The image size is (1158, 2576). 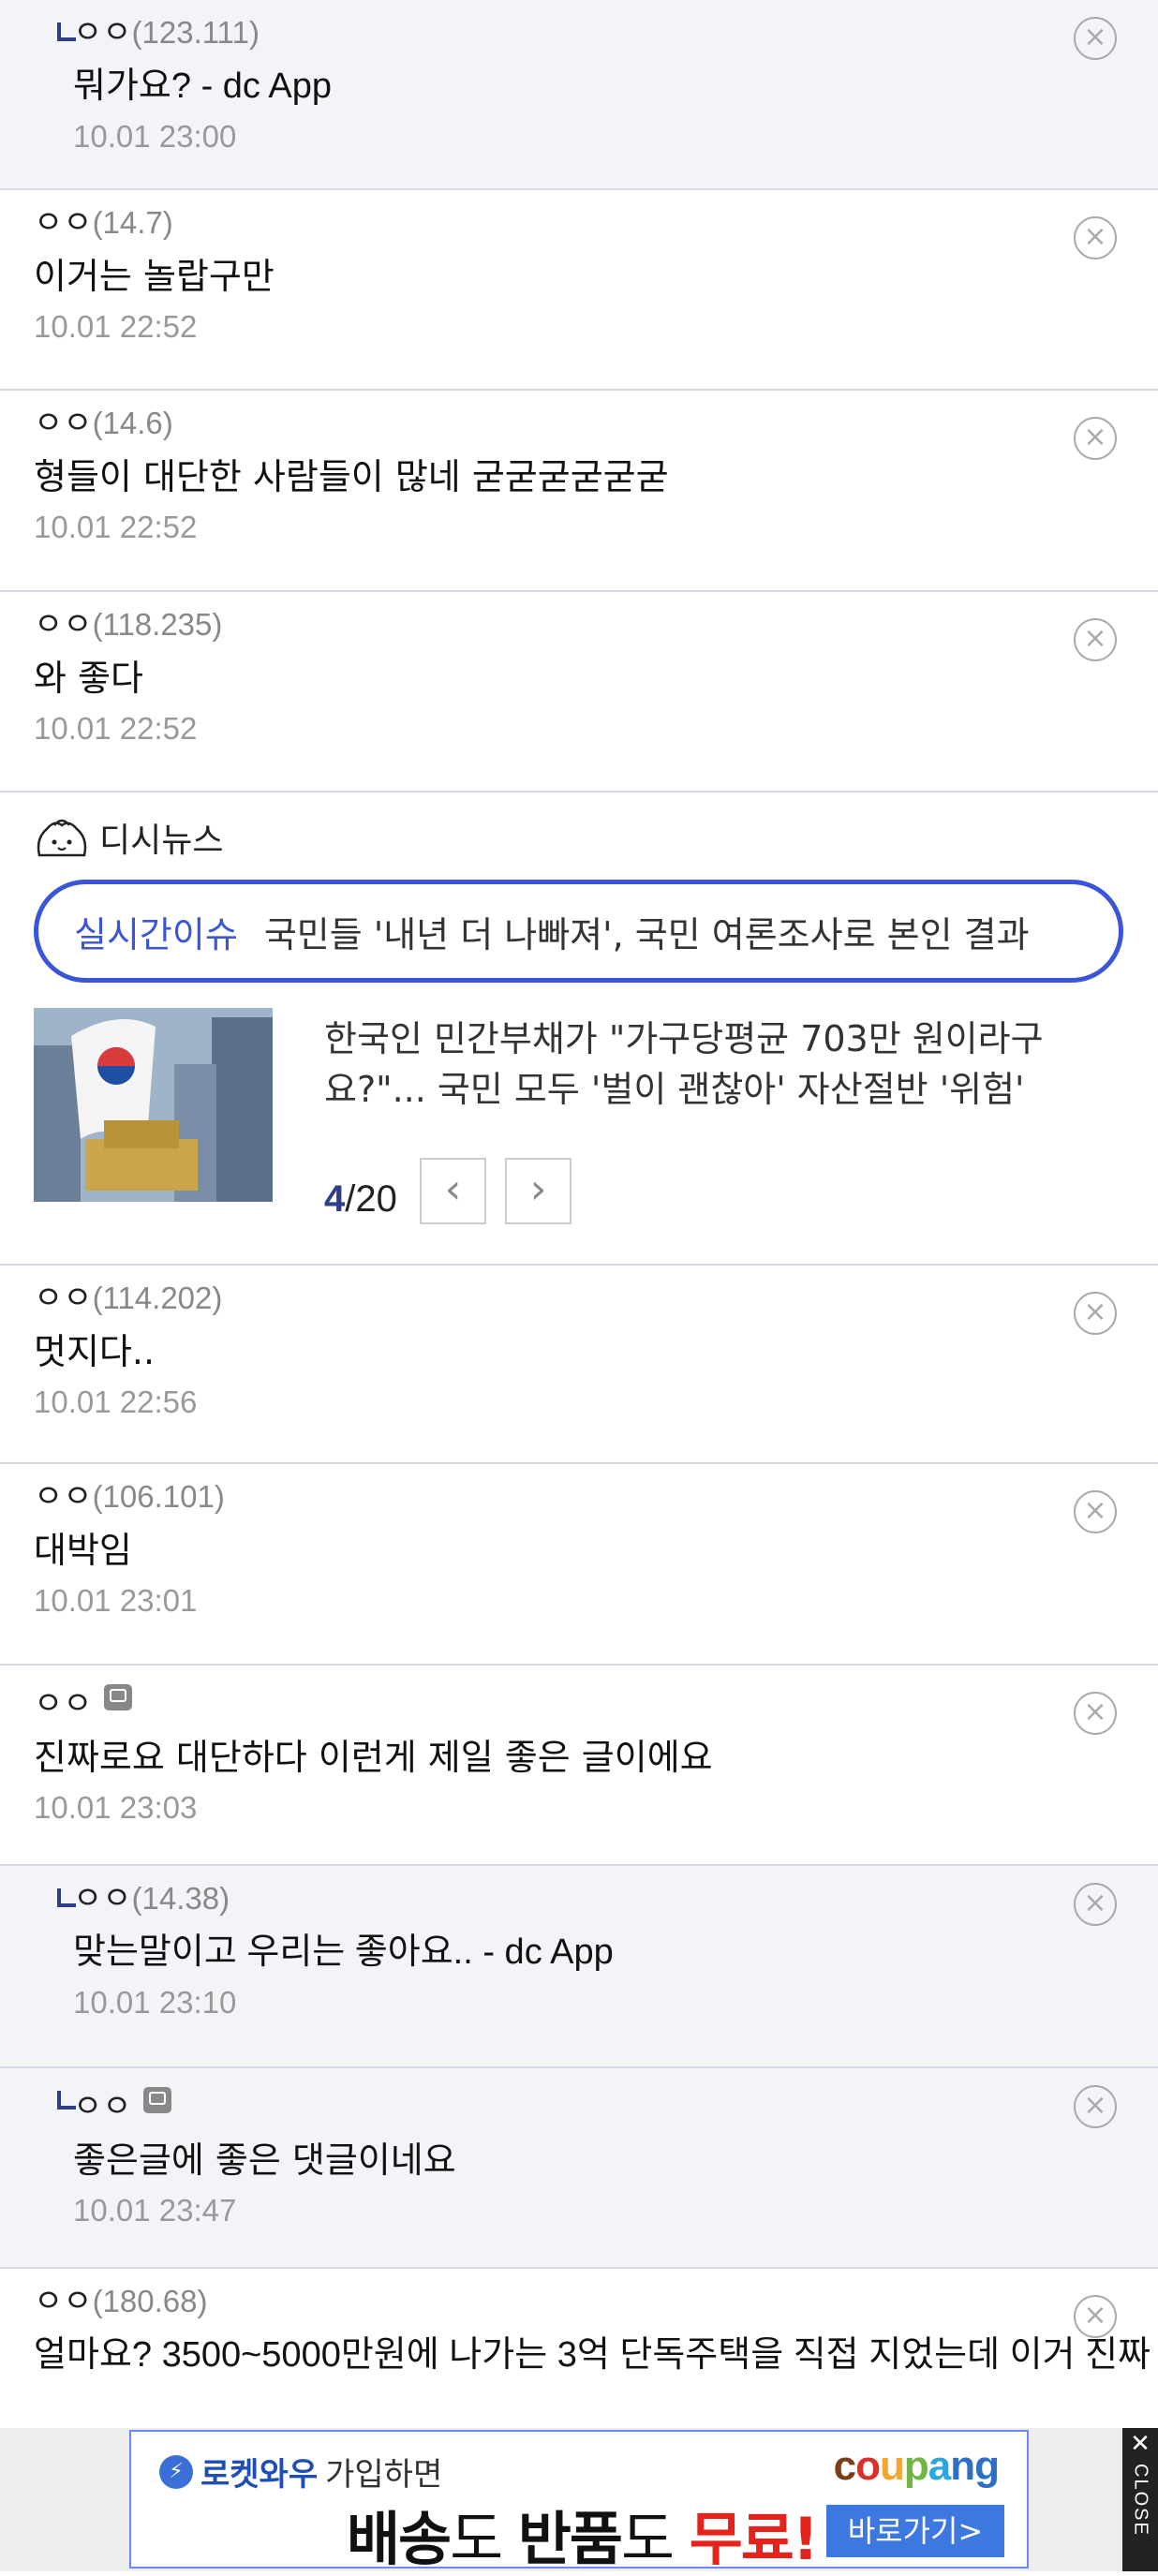 I want to click on ad-rocket-brand: 로켓와우, so click(x=259, y=2475).